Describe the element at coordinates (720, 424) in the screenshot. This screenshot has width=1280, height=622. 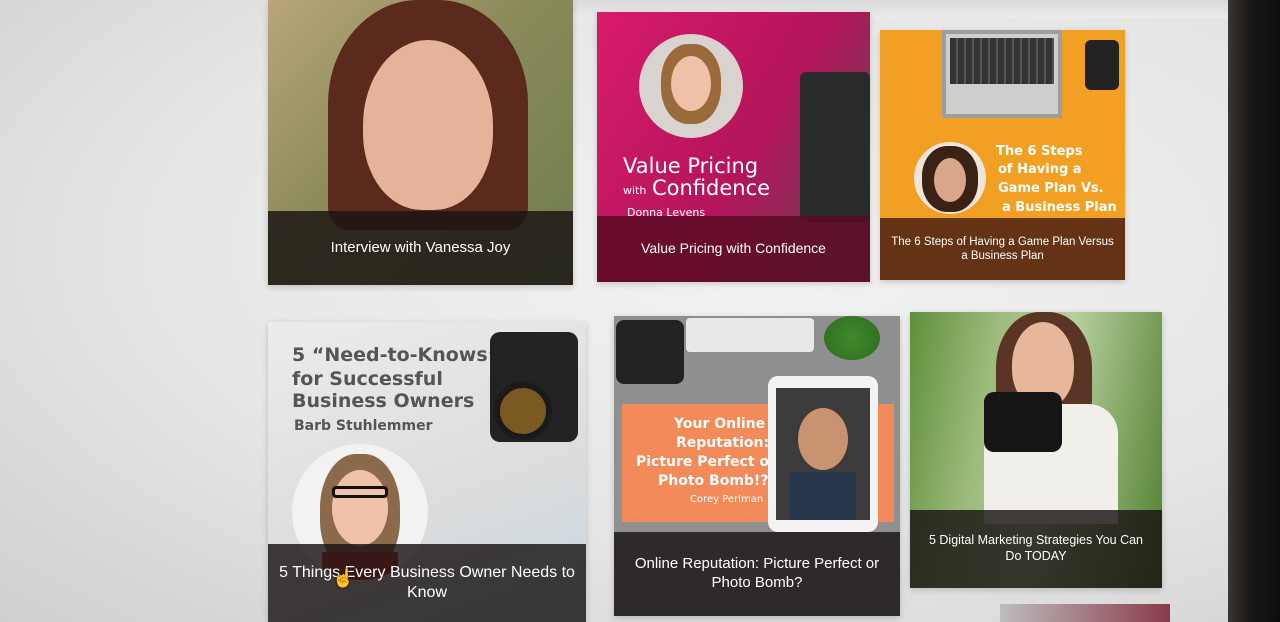
I see `art-title-l1: Your Online` at that location.